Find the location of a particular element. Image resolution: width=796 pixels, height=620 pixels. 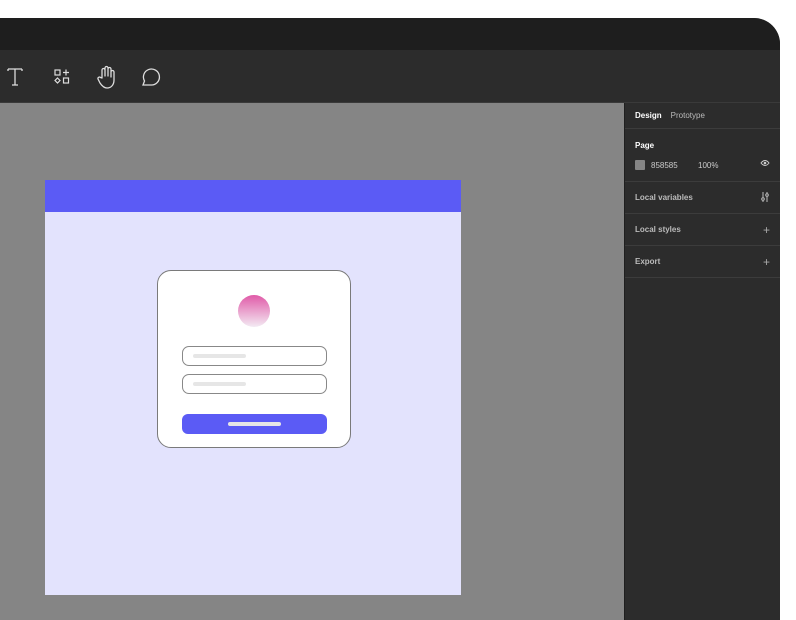

password-field-placeholder is located at coordinates (254, 384).